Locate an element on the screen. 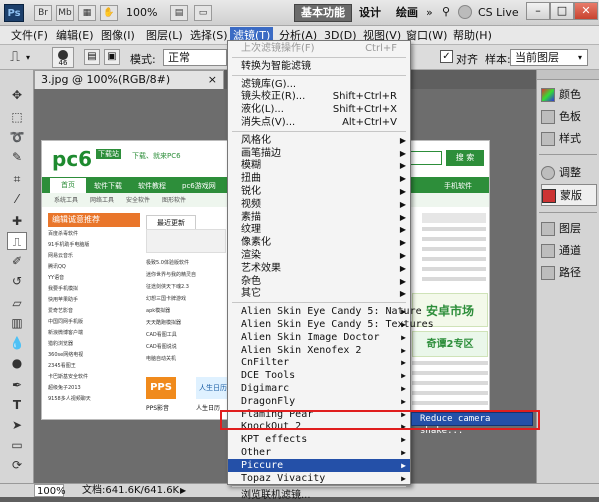 Image resolution: width=599 pixels, height=502 pixels. panel-swatches: 色板 is located at coordinates (569, 117).